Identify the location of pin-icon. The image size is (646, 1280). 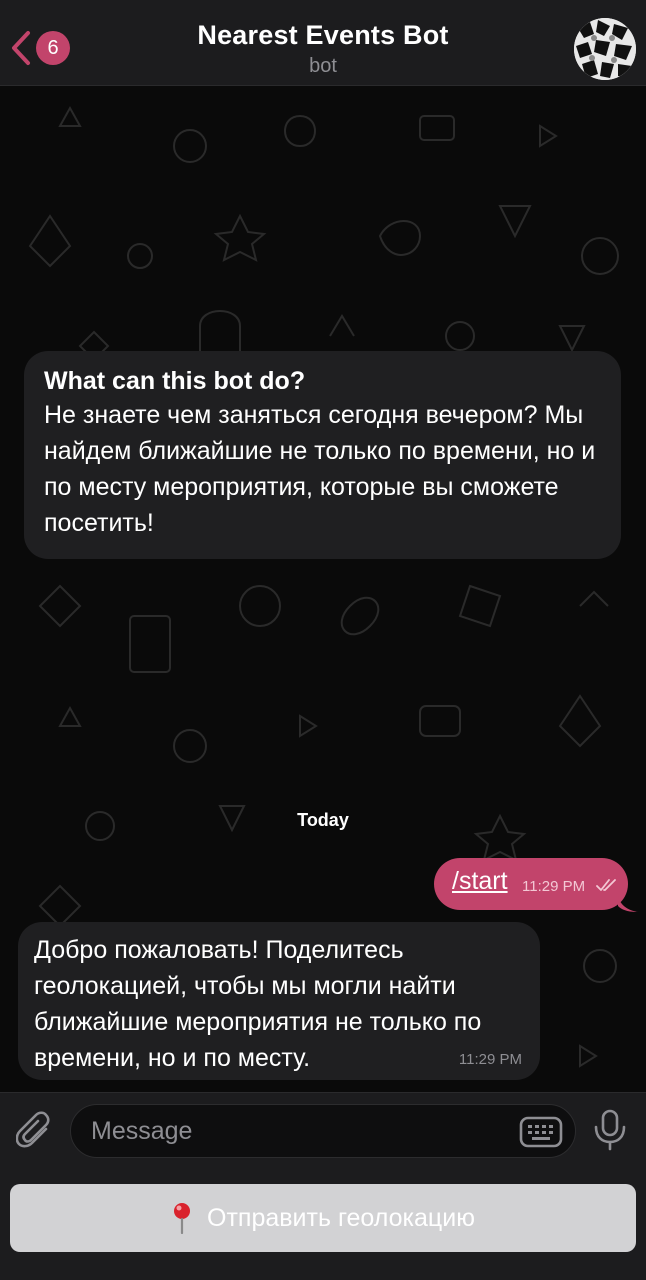
(182, 1218).